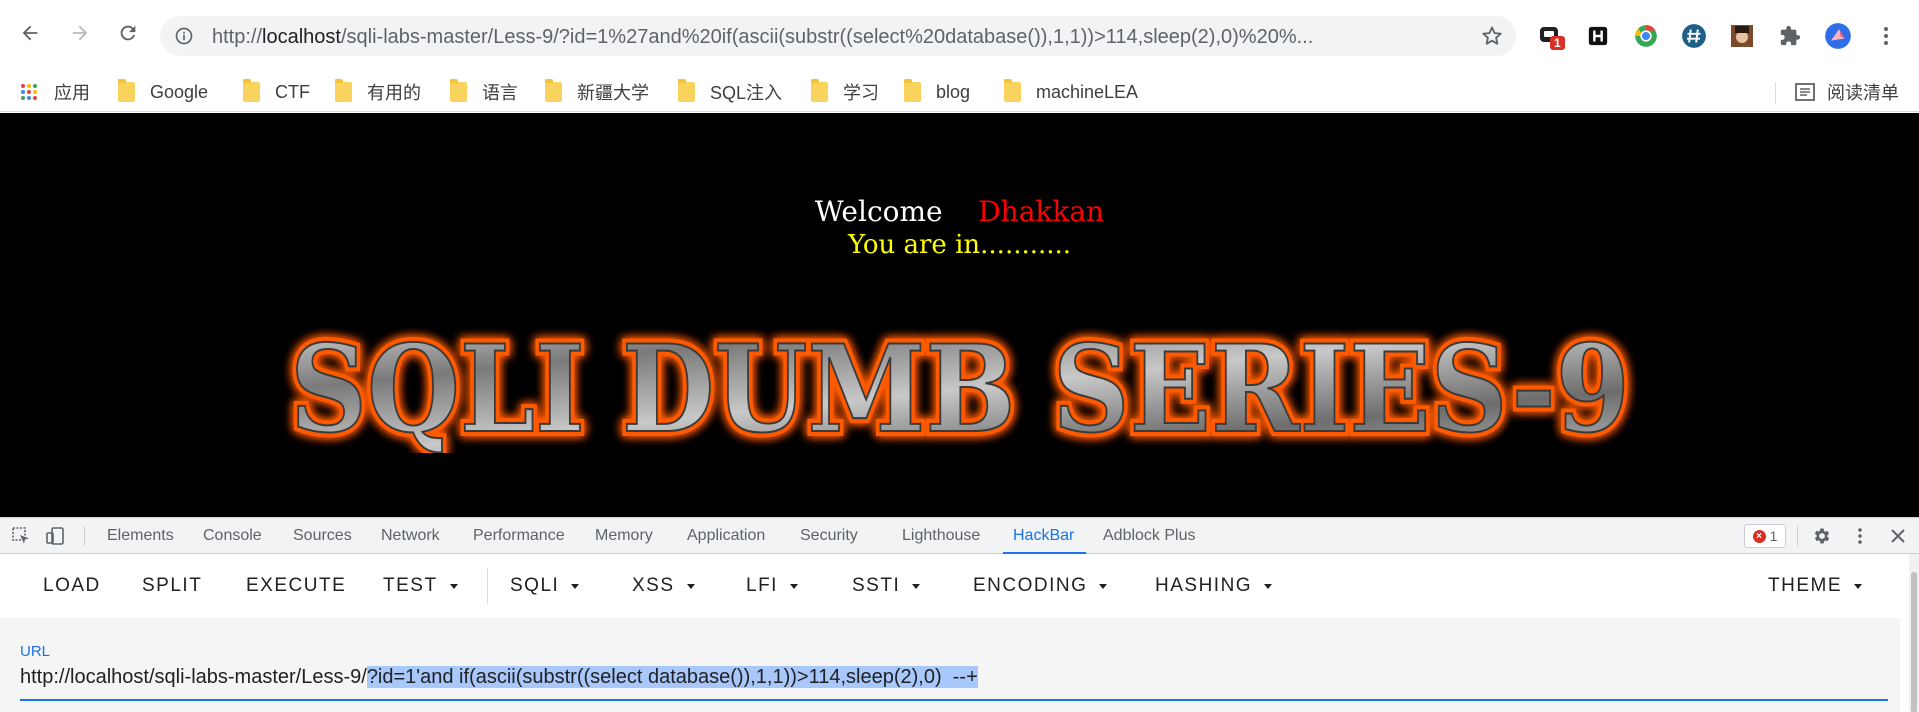 The height and width of the screenshot is (712, 1919). I want to click on devtools-menu-button, so click(1860, 536).